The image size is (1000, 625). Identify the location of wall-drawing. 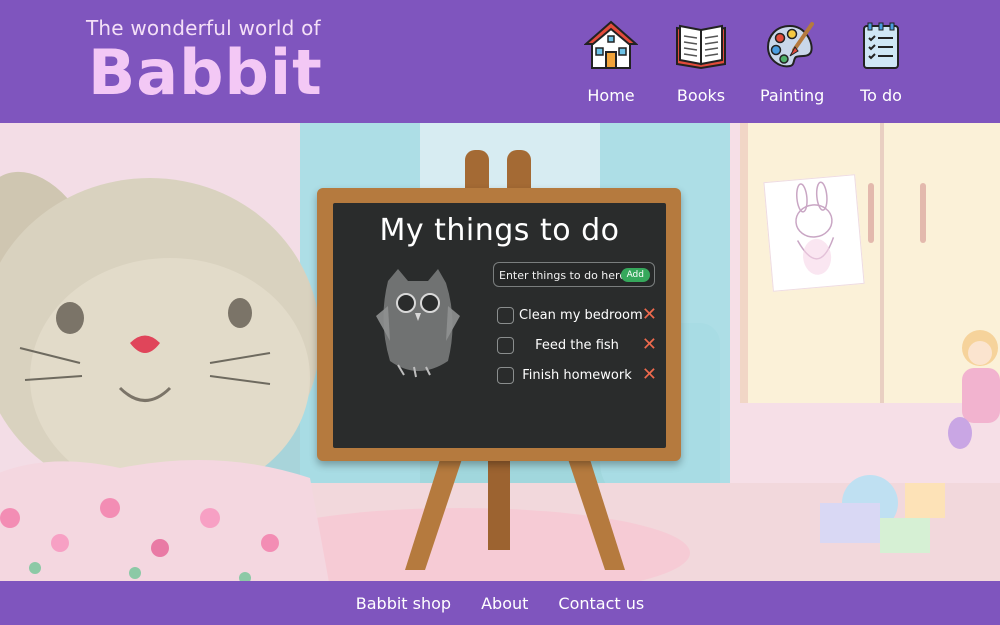
(814, 233).